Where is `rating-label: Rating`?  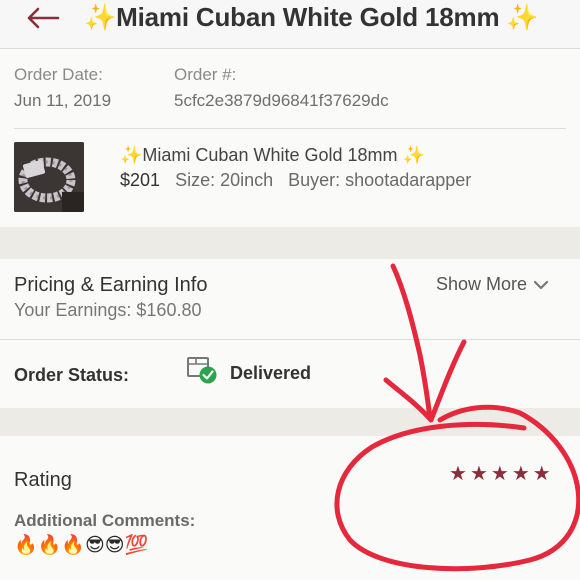
rating-label: Rating is located at coordinates (43, 480).